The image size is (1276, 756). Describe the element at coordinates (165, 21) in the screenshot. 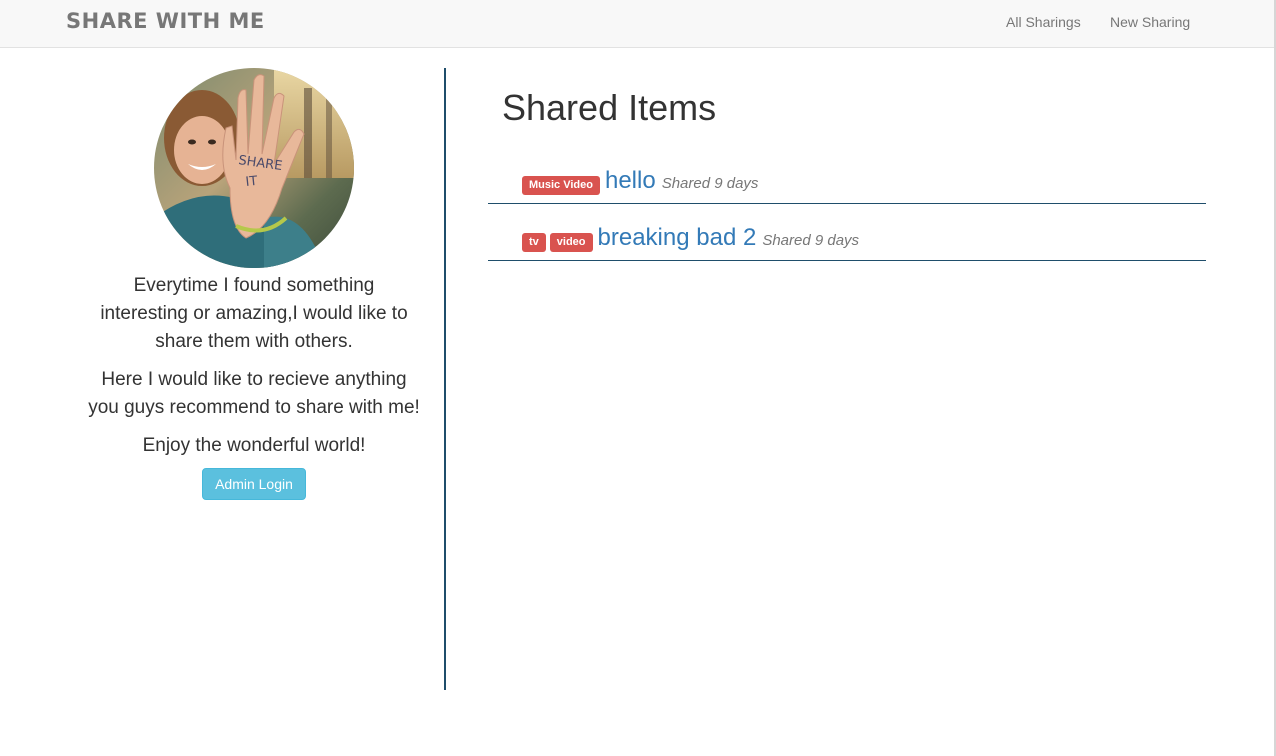

I see `brand-link: SHARE WITH ME` at that location.